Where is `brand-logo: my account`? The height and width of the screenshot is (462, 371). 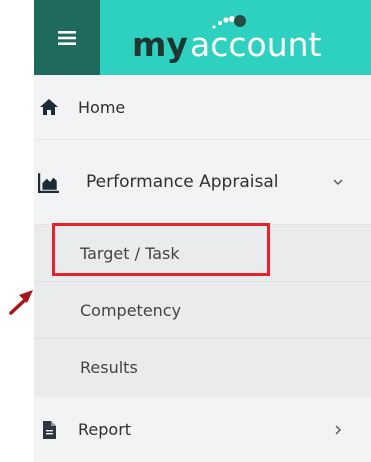 brand-logo: my account is located at coordinates (228, 39).